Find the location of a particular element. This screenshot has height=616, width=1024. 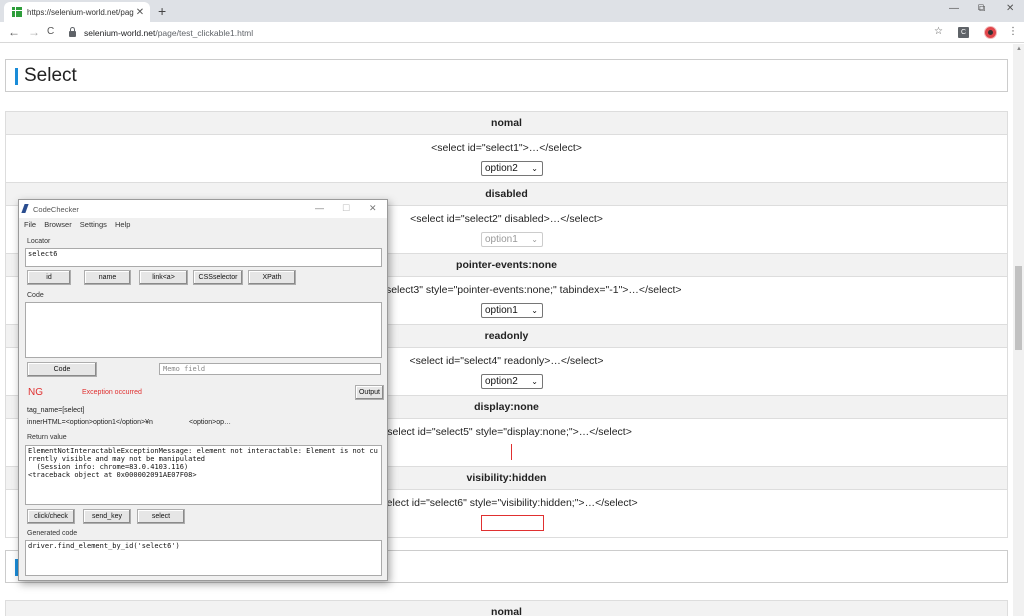

select4-dropdown: option2 ⌄ is located at coordinates (512, 381).